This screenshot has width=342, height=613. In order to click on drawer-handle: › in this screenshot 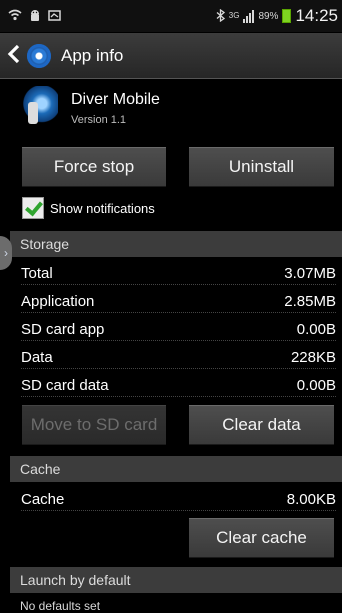, I will do `click(6, 253)`.